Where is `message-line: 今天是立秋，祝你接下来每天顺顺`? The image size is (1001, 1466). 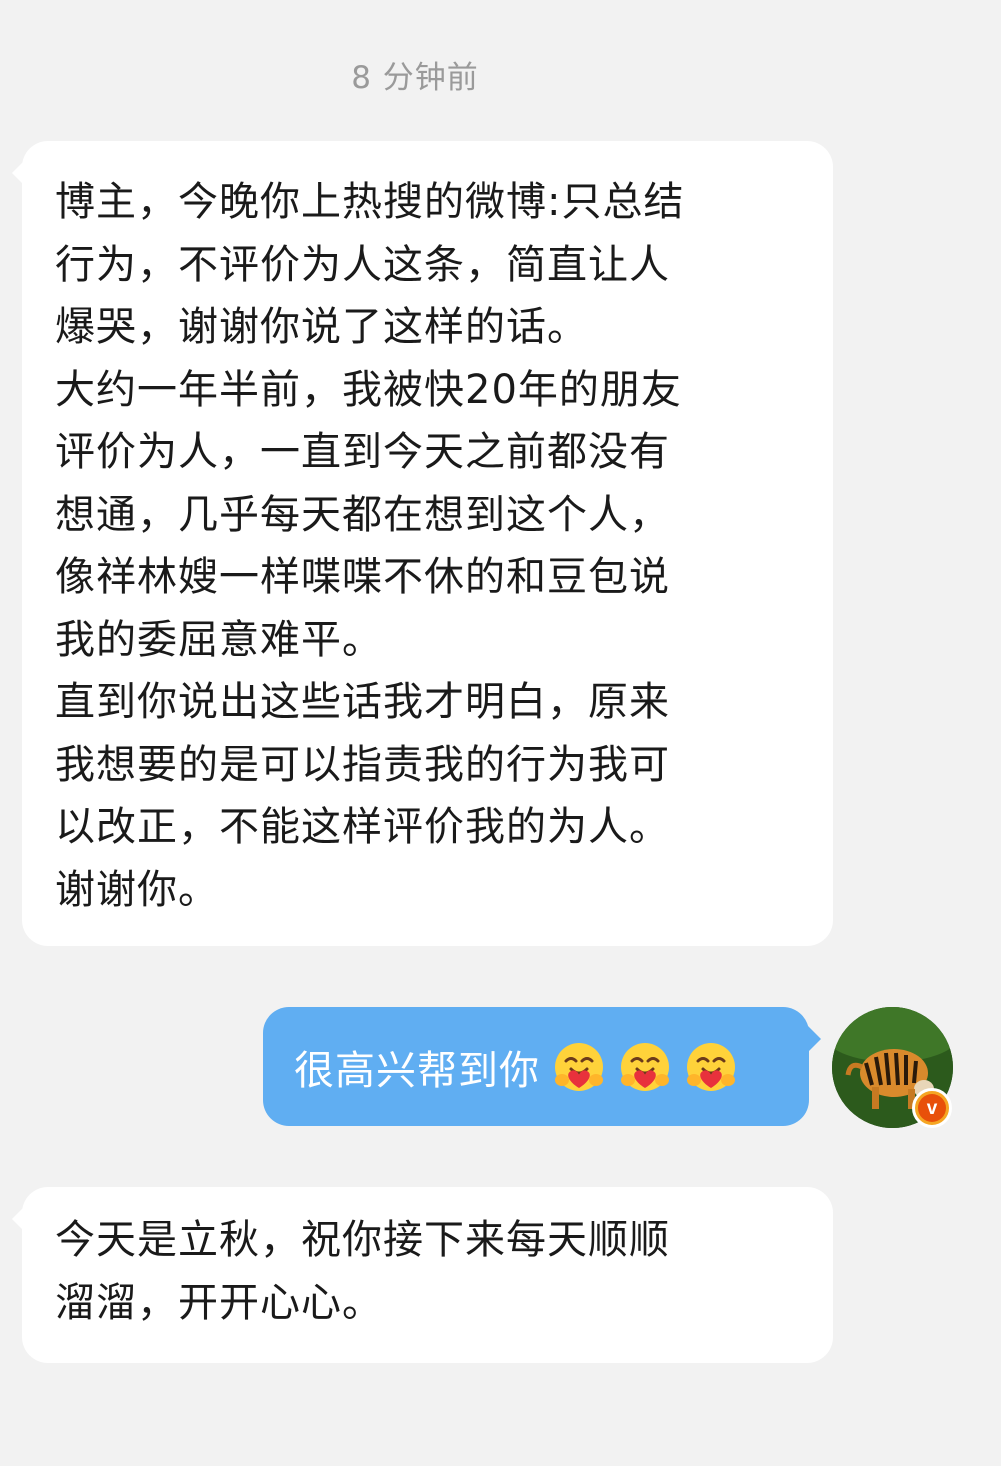
message-line: 今天是立秋，祝你接下来每天顺顺 is located at coordinates (362, 1240).